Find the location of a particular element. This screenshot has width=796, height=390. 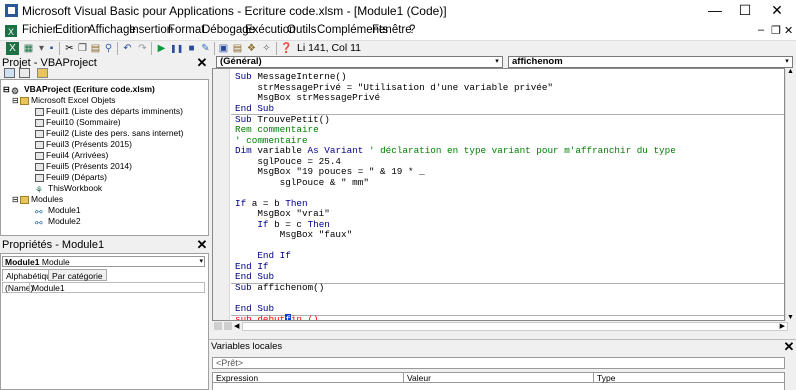

maximize-button: ☐ is located at coordinates (745, 11).